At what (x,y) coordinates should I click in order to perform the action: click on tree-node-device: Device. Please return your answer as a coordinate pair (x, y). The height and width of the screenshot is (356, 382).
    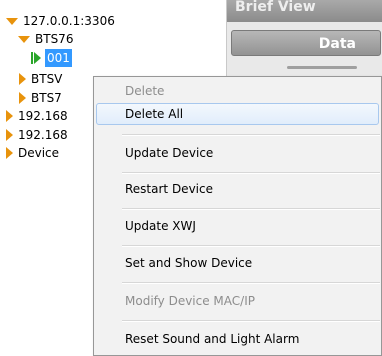
    Looking at the image, I should click on (32, 153).